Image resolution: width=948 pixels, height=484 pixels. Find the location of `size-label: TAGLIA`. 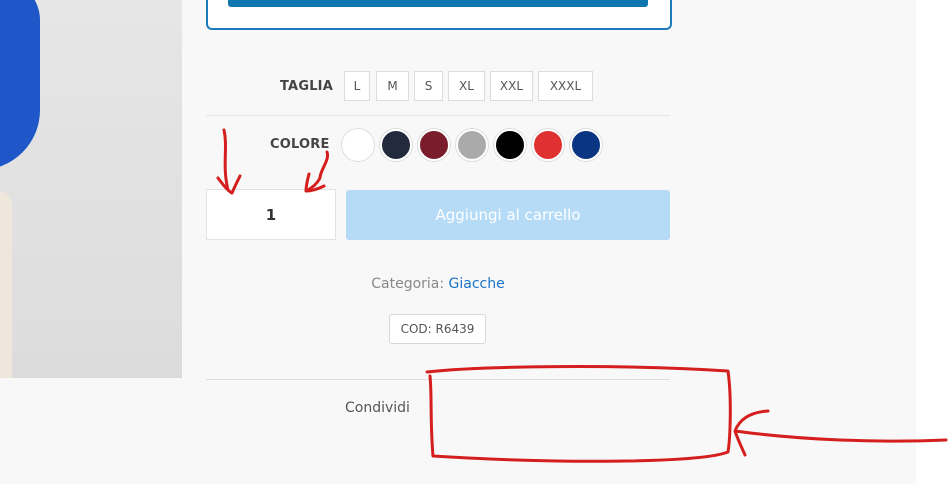

size-label: TAGLIA is located at coordinates (306, 86).